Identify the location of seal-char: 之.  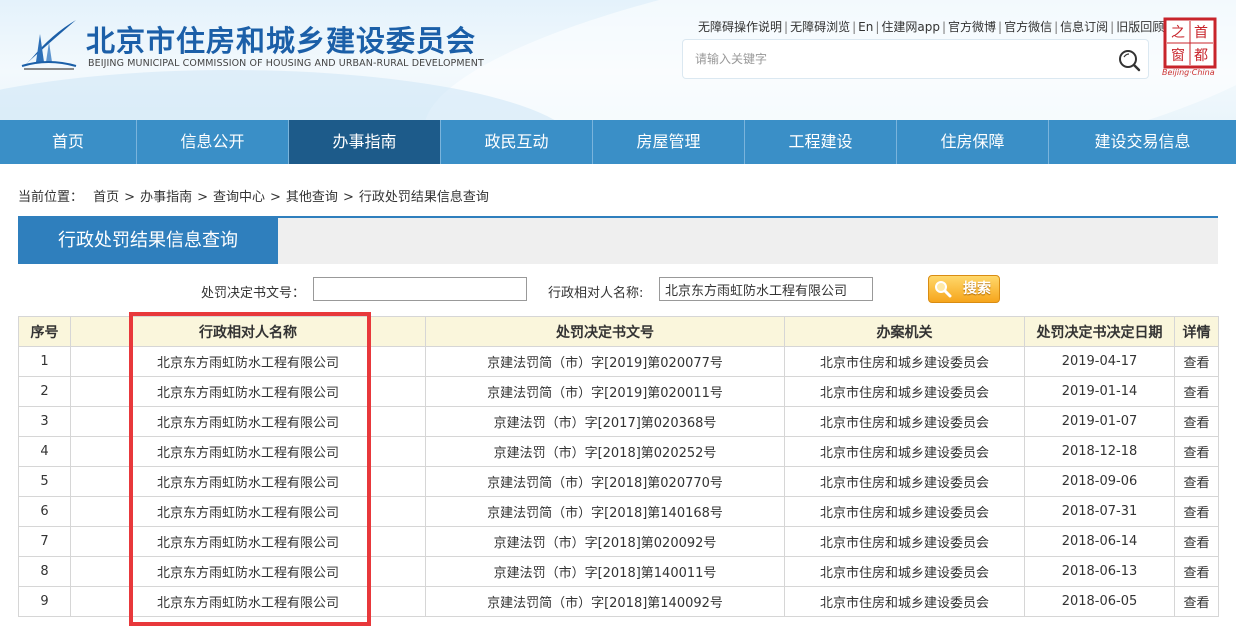
(1178, 33).